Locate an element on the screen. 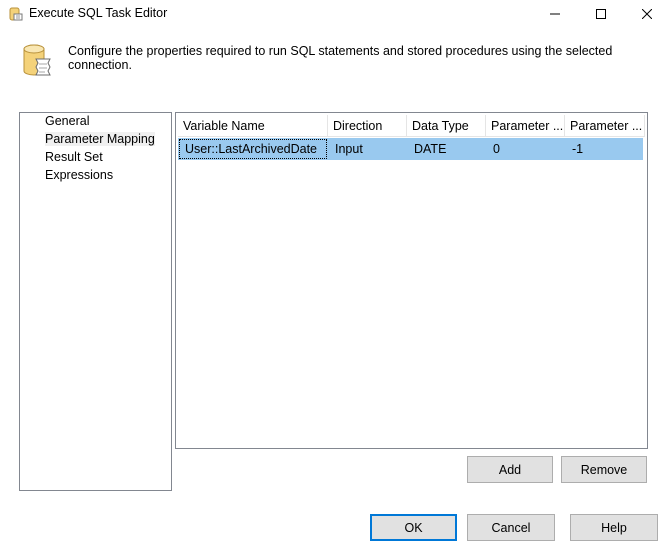  table-row: User::LastArchivedDate Input DATE 0 -1 is located at coordinates (410, 149).